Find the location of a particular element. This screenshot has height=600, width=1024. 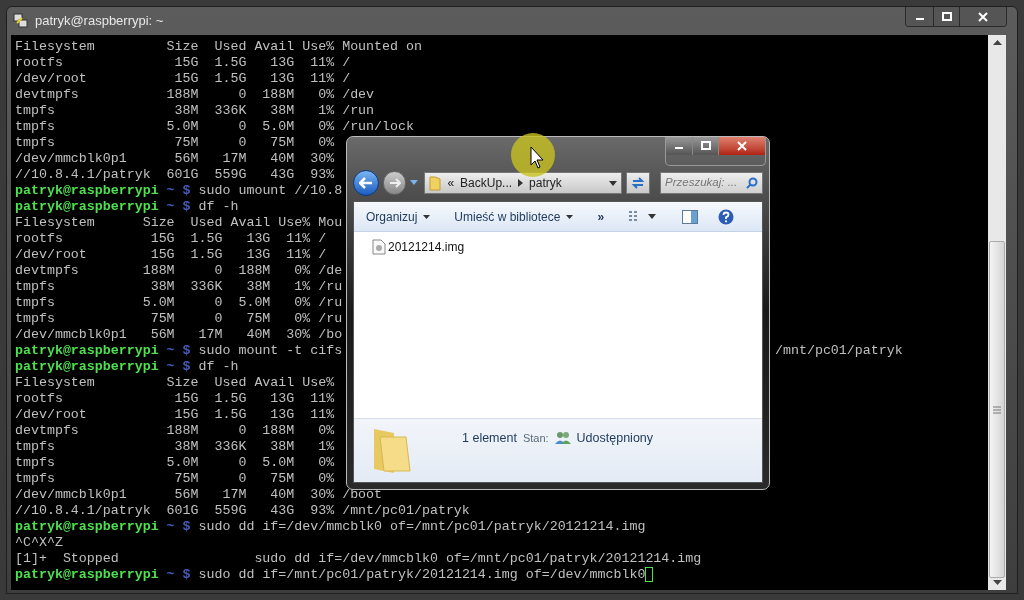

scroll-down-icon is located at coordinates (997, 583).